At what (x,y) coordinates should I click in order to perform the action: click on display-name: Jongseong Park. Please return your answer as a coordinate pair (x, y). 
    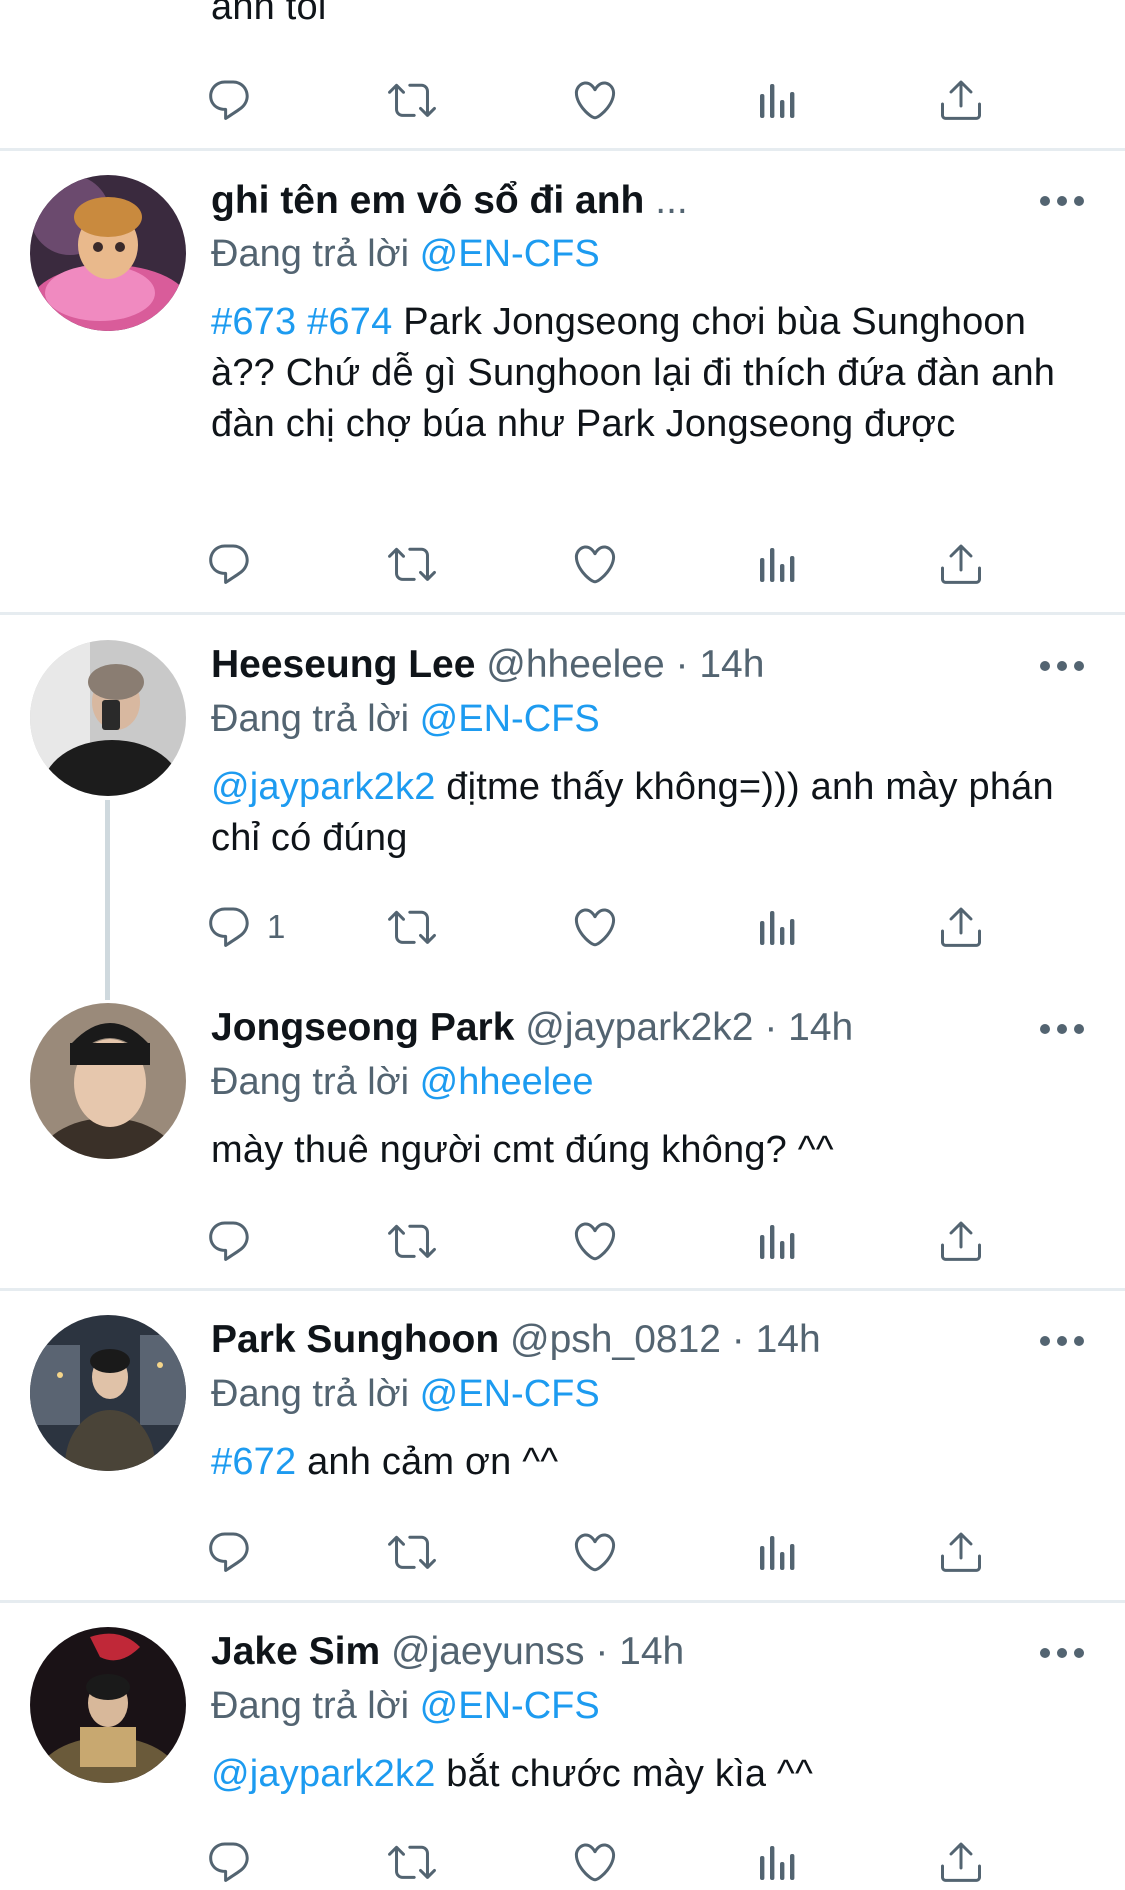
    Looking at the image, I should click on (362, 1027).